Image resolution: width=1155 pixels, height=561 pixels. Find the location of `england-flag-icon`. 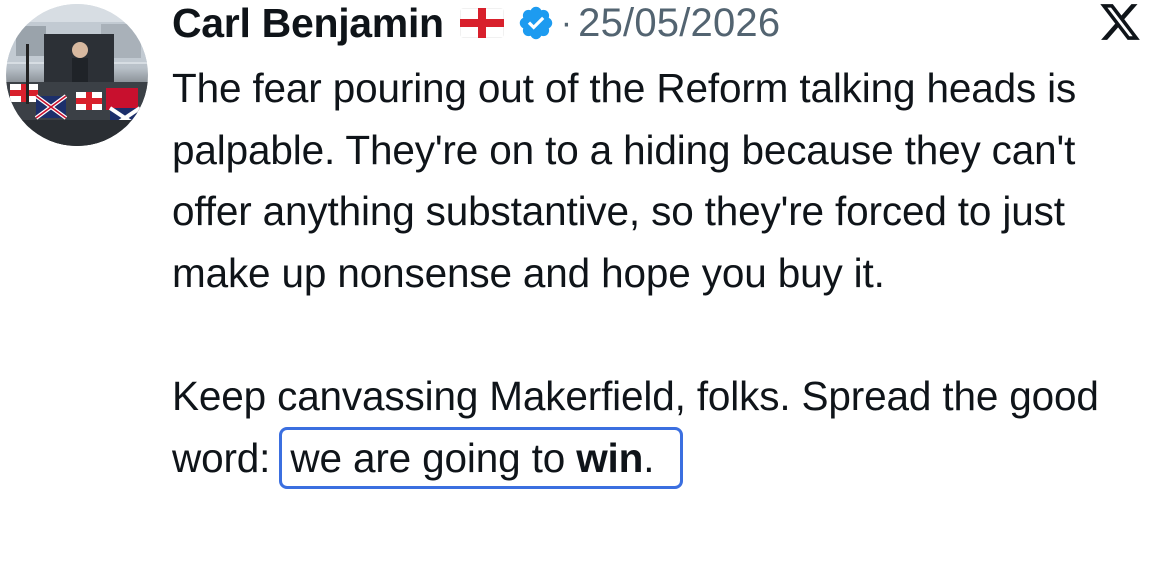

england-flag-icon is located at coordinates (481, 23).